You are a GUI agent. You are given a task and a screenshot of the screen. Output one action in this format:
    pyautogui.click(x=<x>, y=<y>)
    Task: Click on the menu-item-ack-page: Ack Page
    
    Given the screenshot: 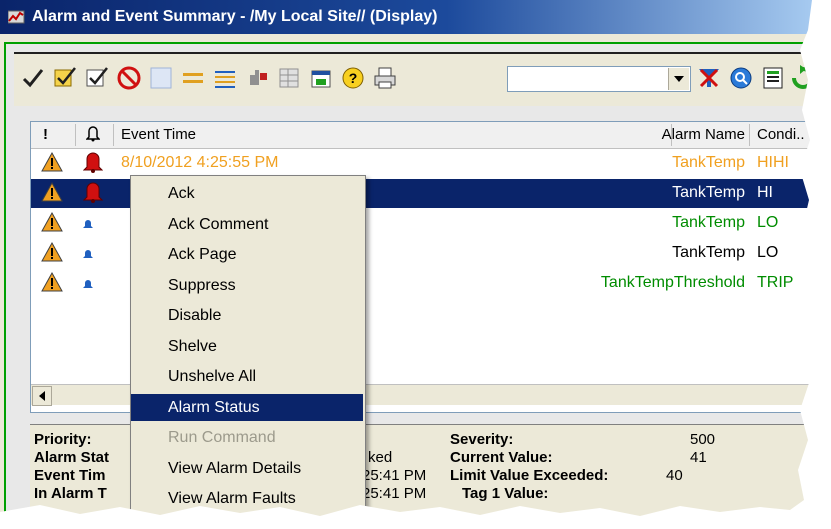 What is the action you would take?
    pyautogui.click(x=247, y=254)
    